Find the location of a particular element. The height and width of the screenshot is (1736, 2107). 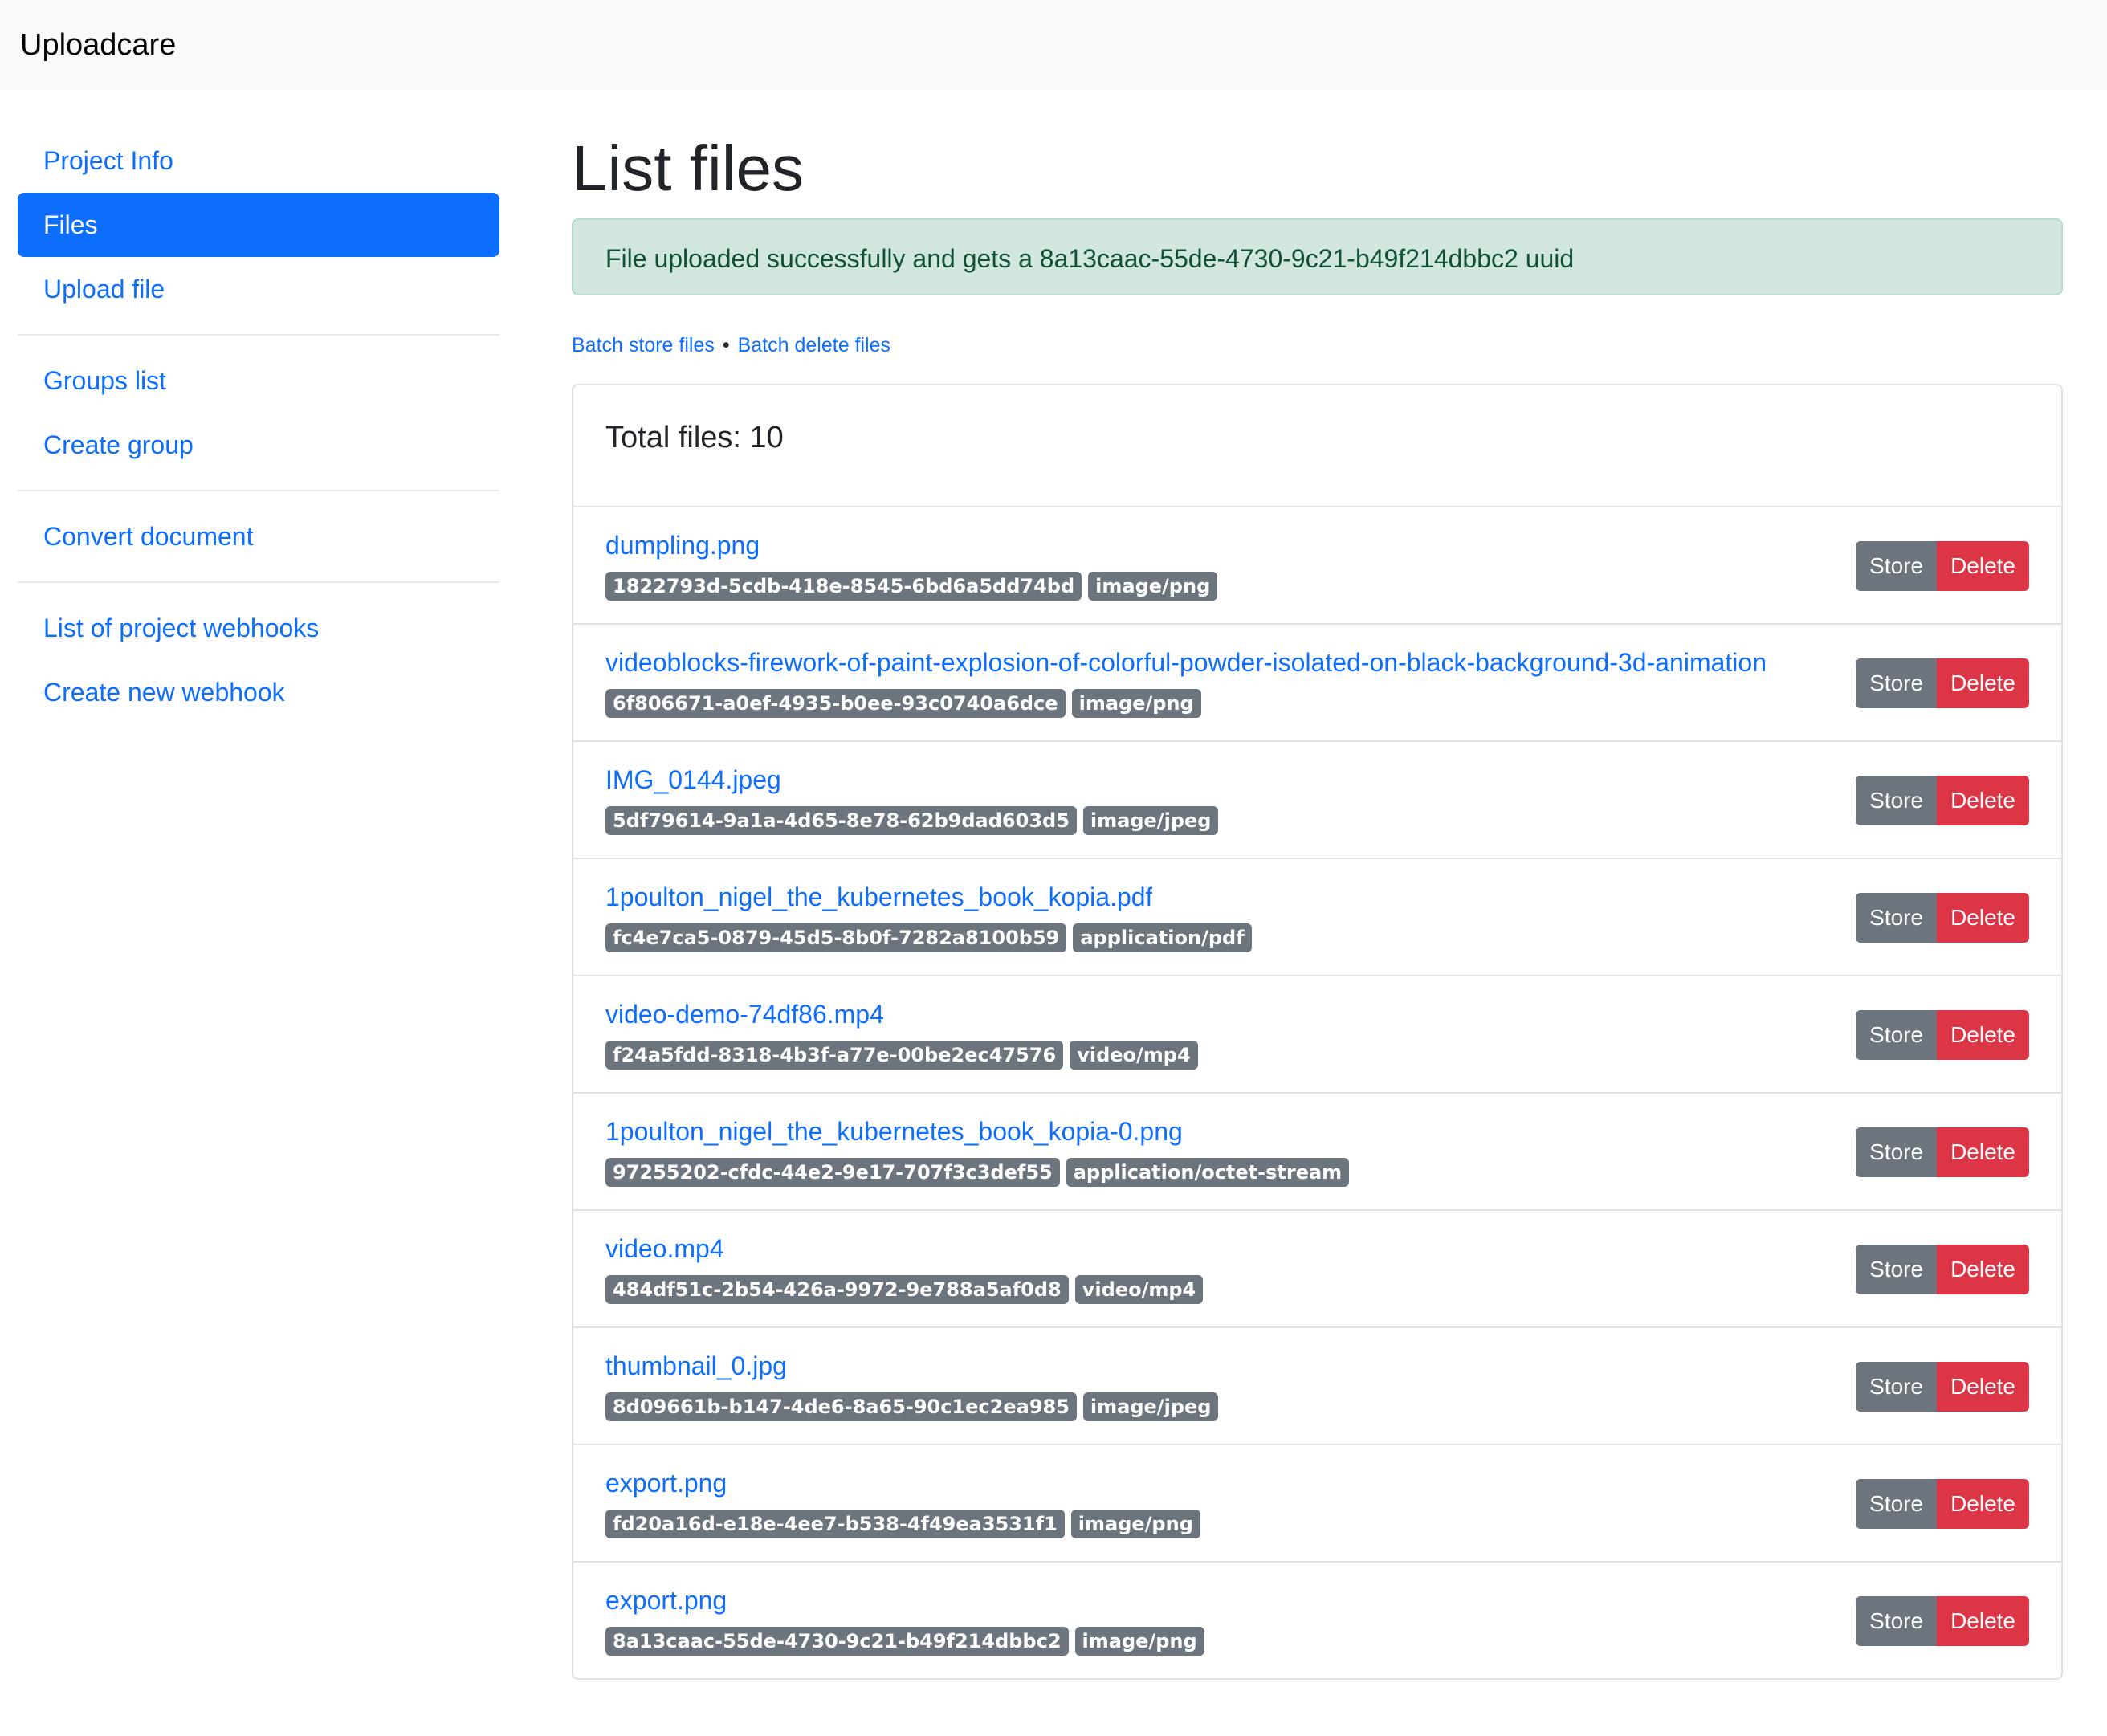

uuid-badge: 8a13caac-55de-4730-9c21-b49f214dbbc2 is located at coordinates (837, 1641).